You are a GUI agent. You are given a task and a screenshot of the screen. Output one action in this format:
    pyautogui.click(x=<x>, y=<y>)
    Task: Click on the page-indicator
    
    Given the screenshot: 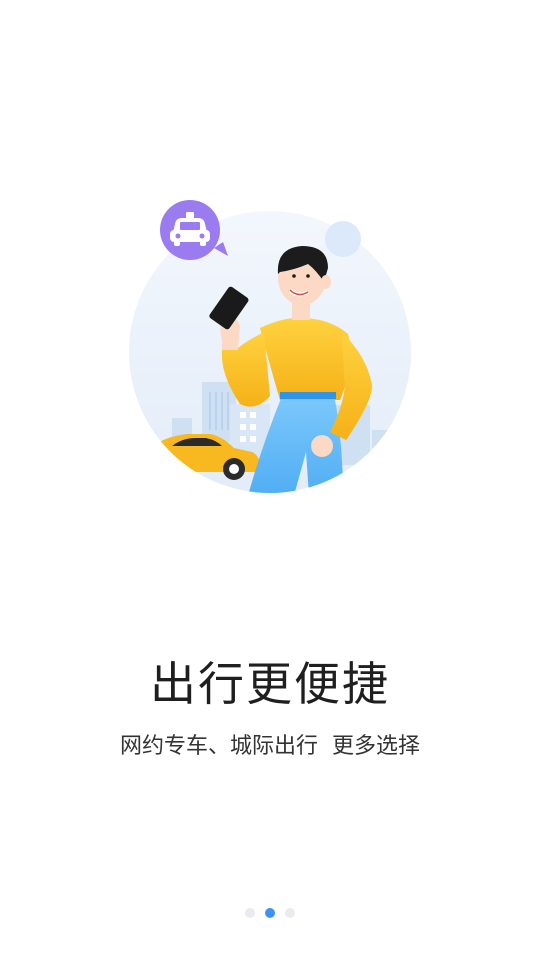 What is the action you would take?
    pyautogui.click(x=270, y=913)
    